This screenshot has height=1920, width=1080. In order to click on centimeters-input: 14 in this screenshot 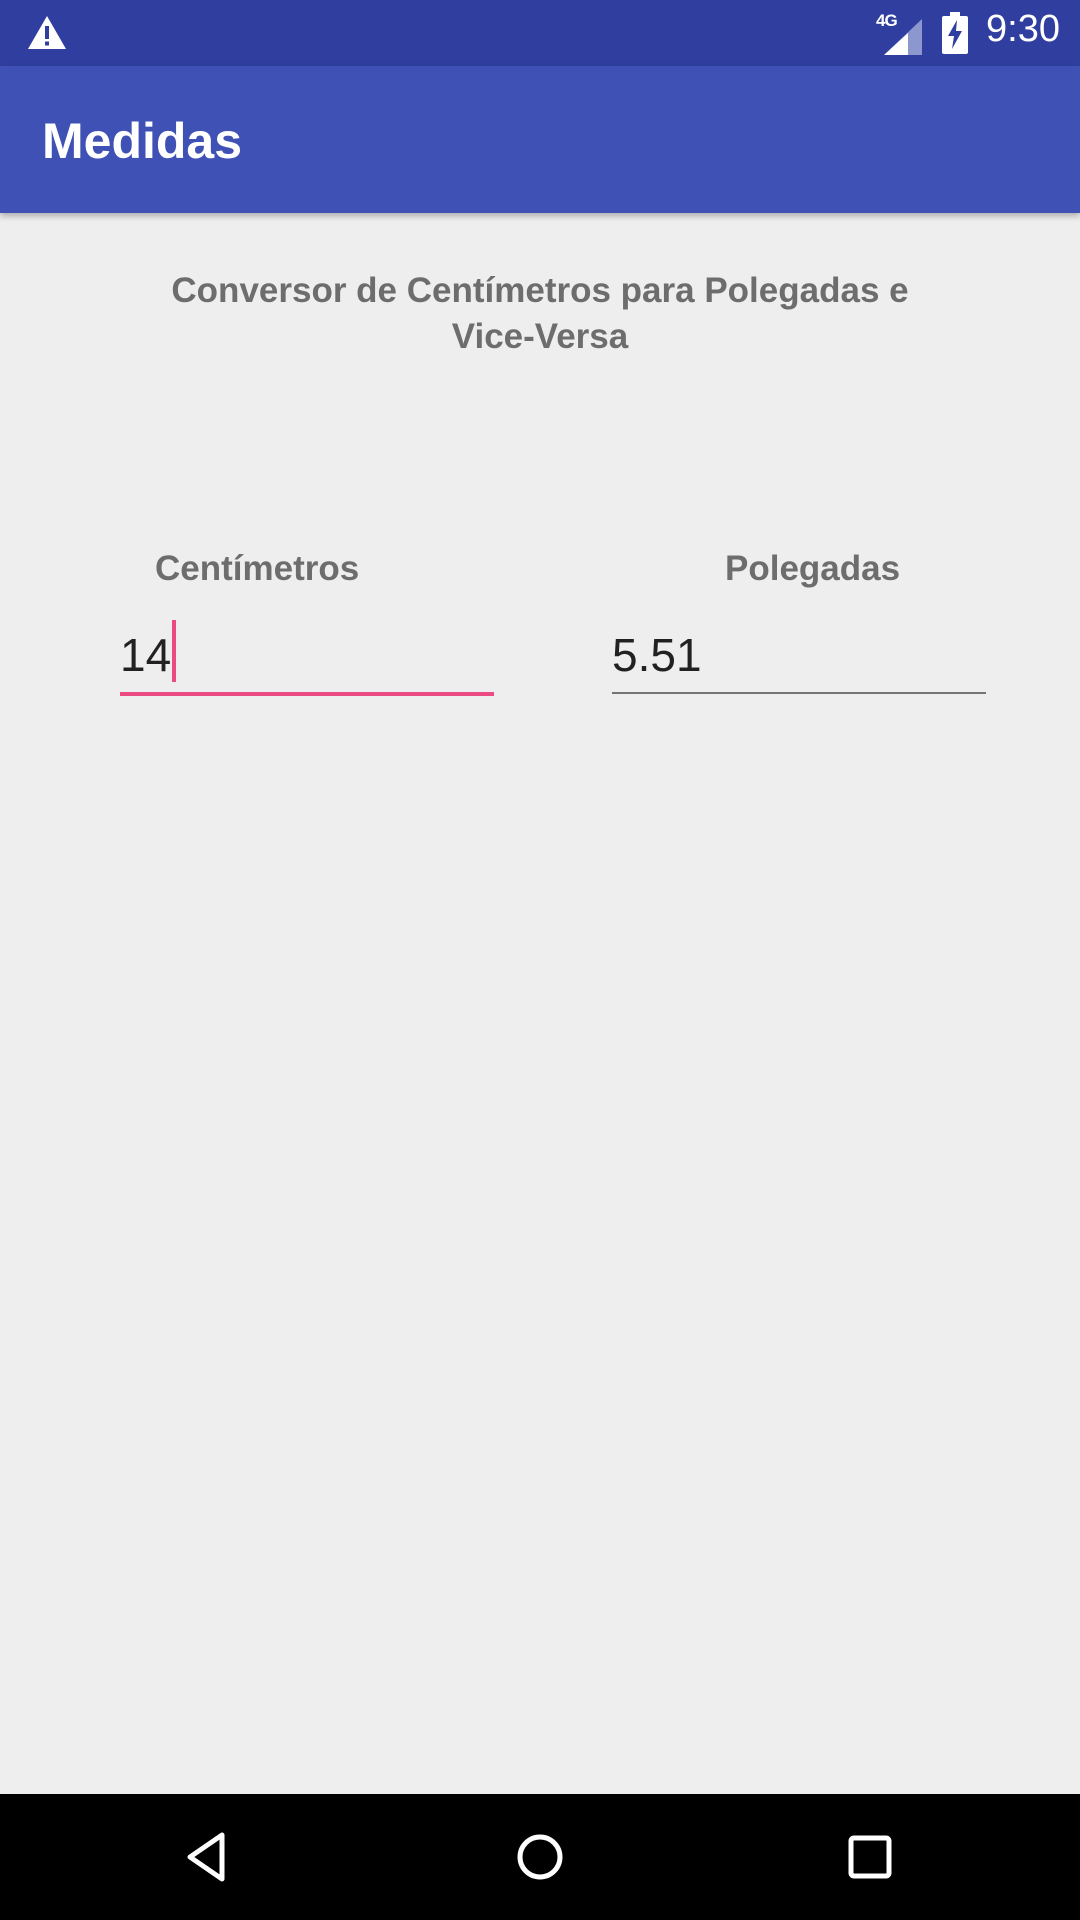, I will do `click(307, 658)`.